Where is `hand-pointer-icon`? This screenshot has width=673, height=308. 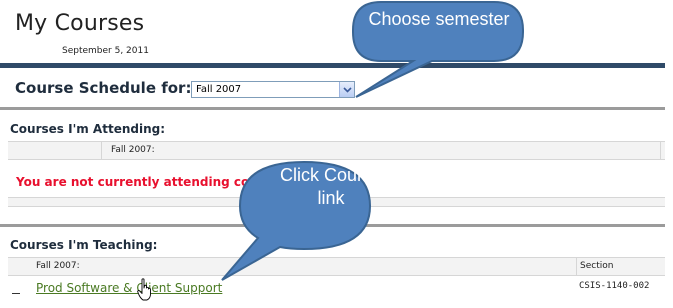 hand-pointer-icon is located at coordinates (144, 289).